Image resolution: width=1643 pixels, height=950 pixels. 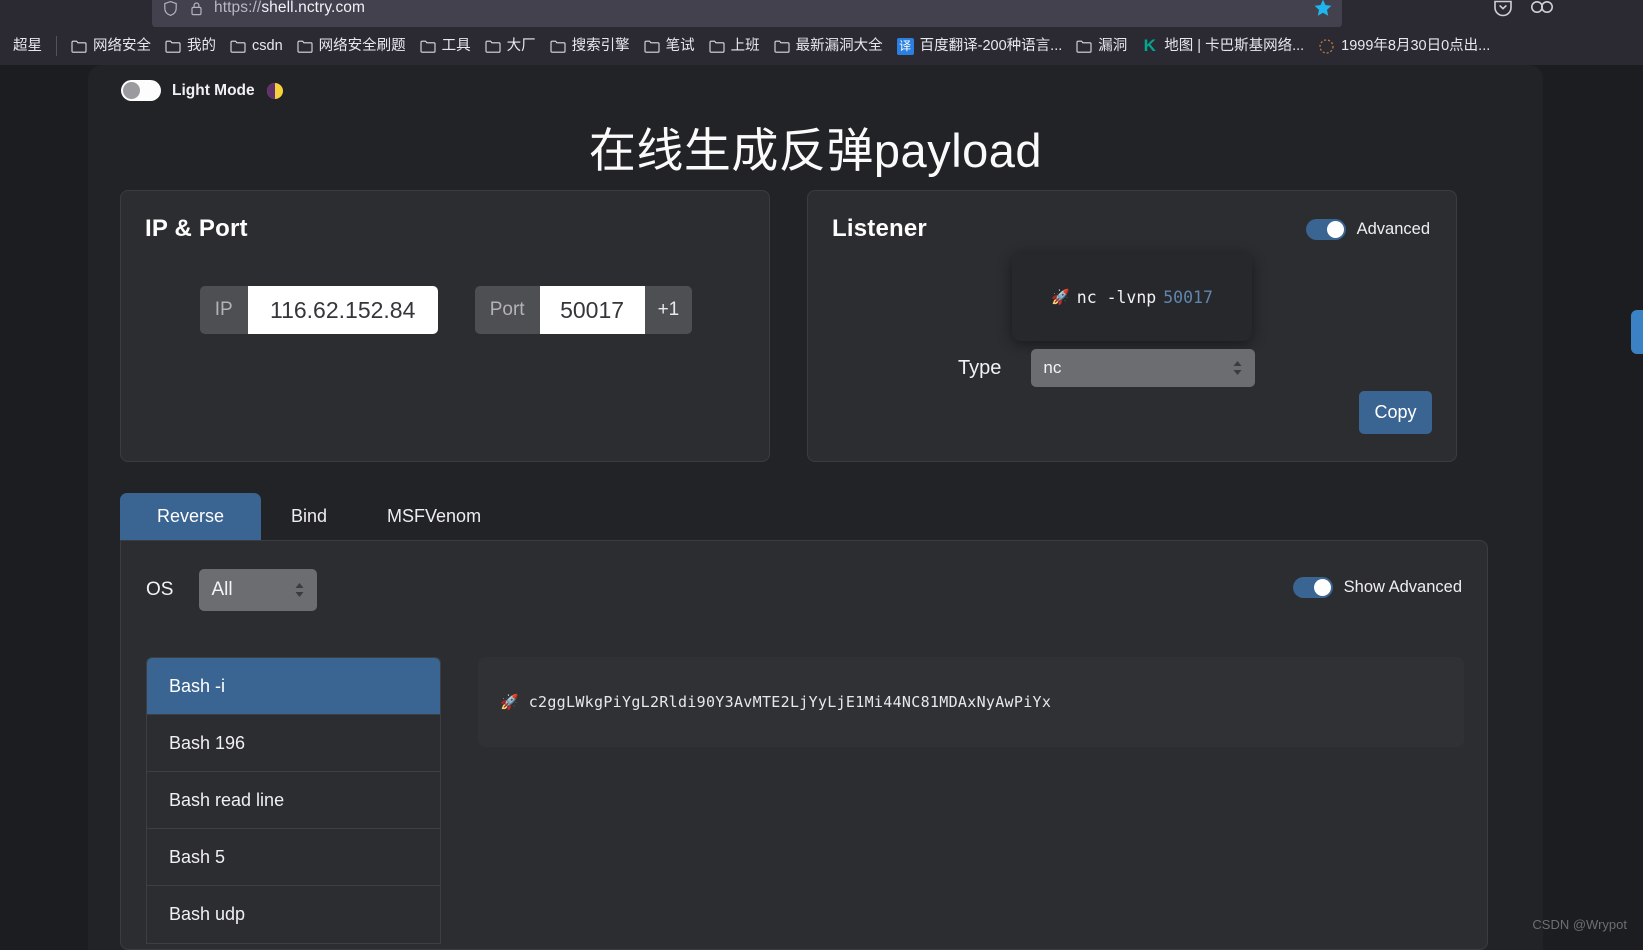 I want to click on bookmark-item: 网络安全, so click(x=111, y=46).